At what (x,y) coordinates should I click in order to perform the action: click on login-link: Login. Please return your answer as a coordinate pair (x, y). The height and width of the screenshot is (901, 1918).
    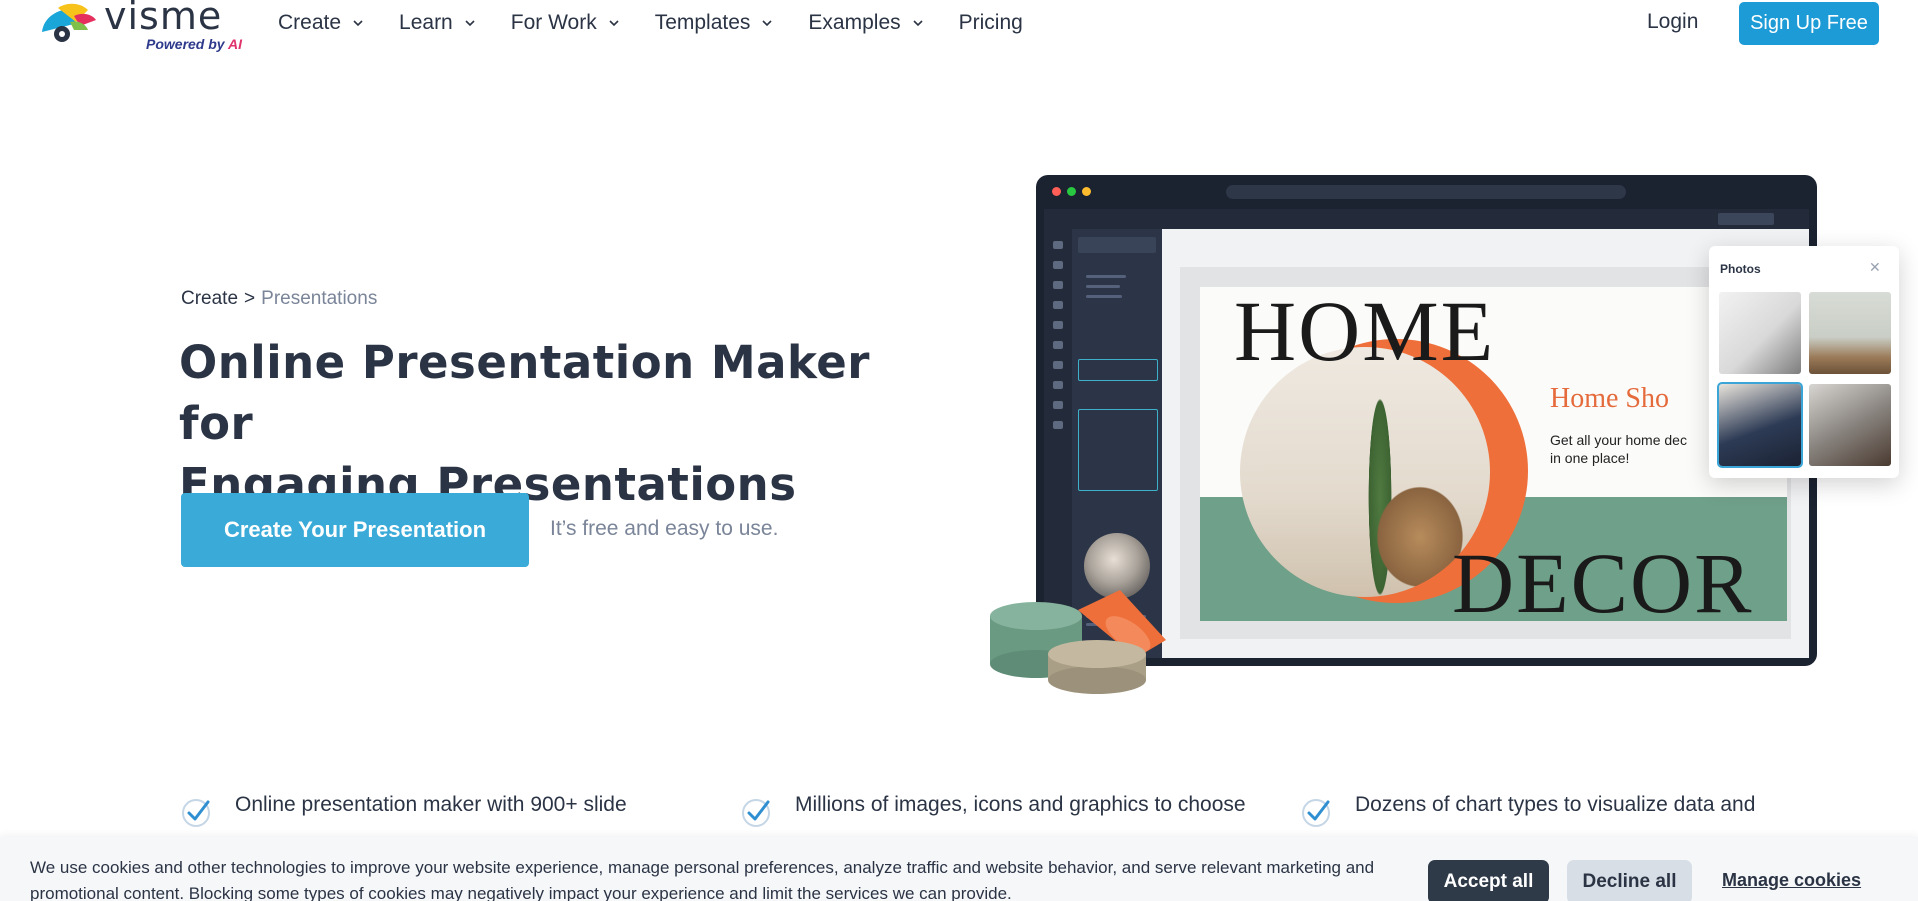
    Looking at the image, I should click on (1672, 22).